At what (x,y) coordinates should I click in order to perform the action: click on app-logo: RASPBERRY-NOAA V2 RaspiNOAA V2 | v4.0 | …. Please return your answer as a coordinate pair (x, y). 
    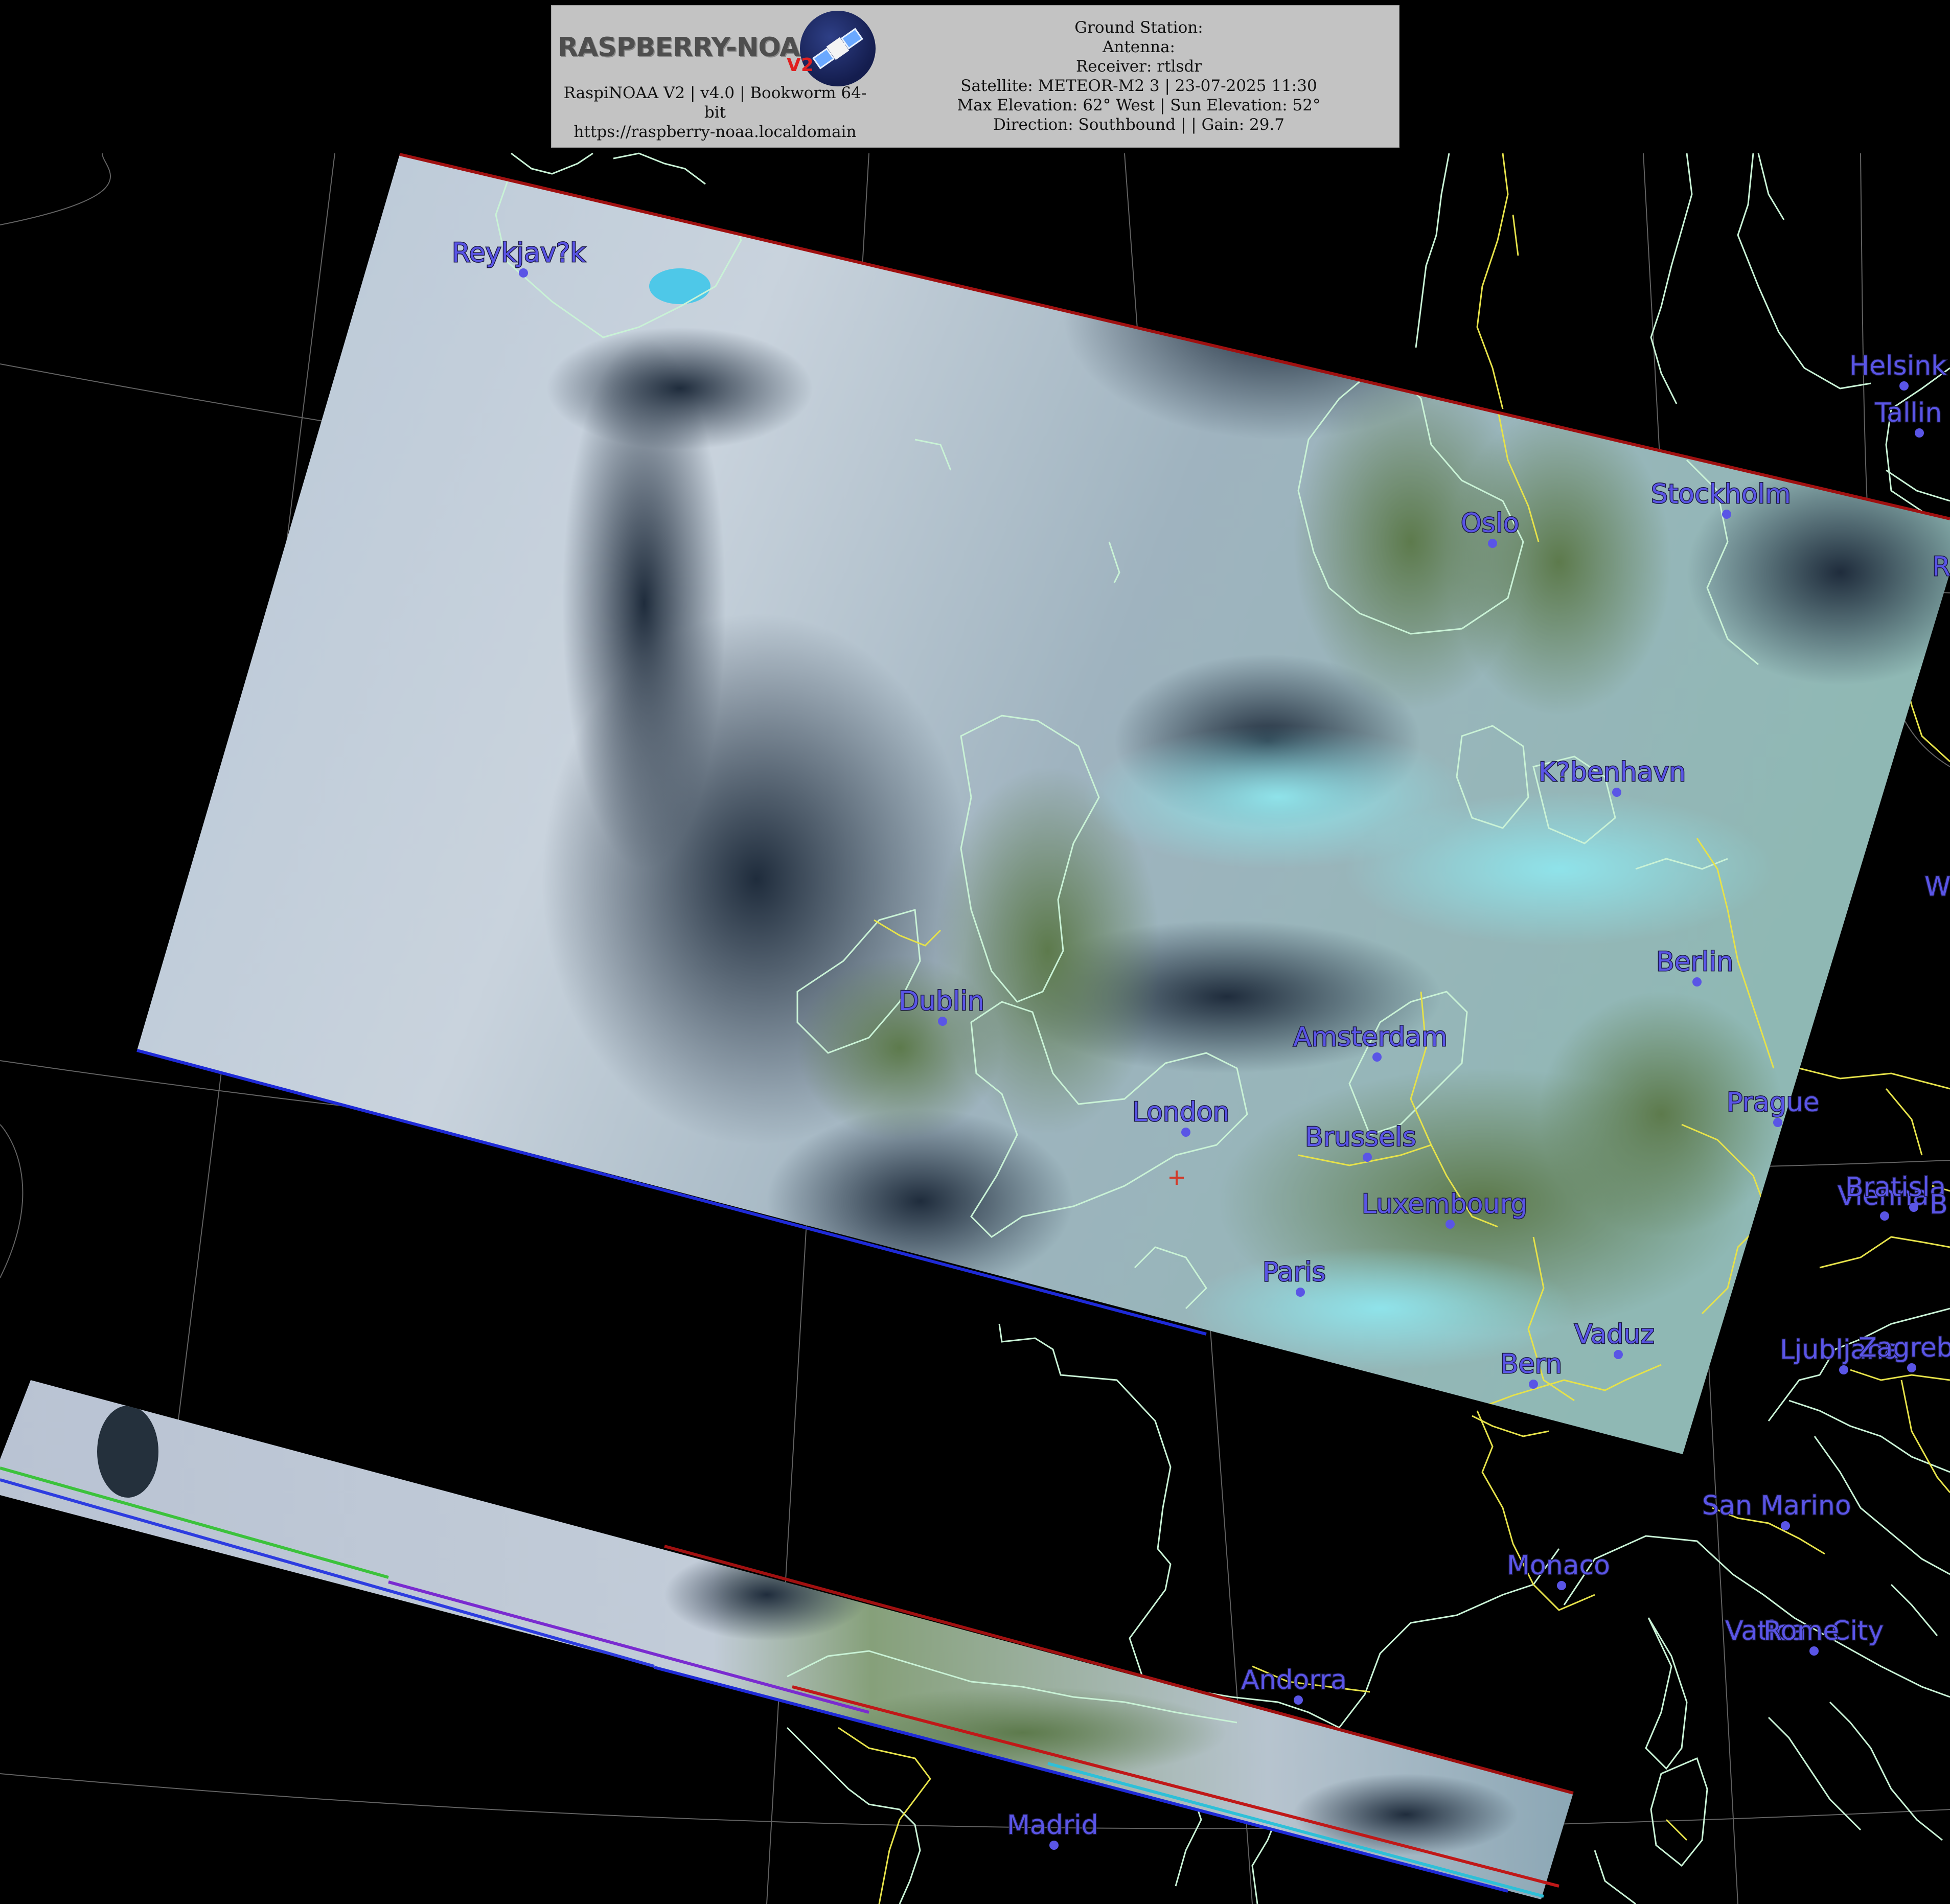
    Looking at the image, I should click on (715, 76).